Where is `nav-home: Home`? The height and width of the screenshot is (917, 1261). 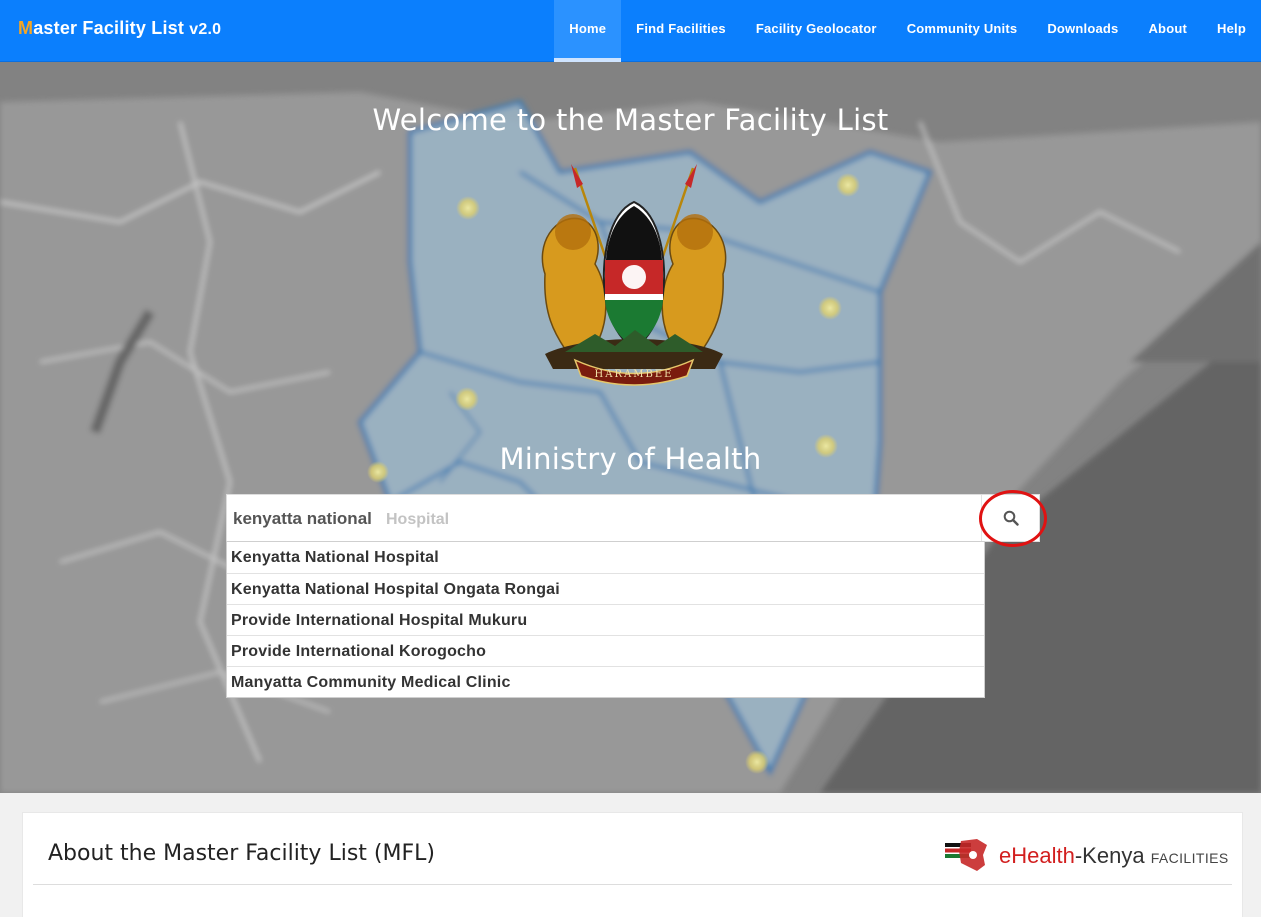
nav-home: Home is located at coordinates (588, 31).